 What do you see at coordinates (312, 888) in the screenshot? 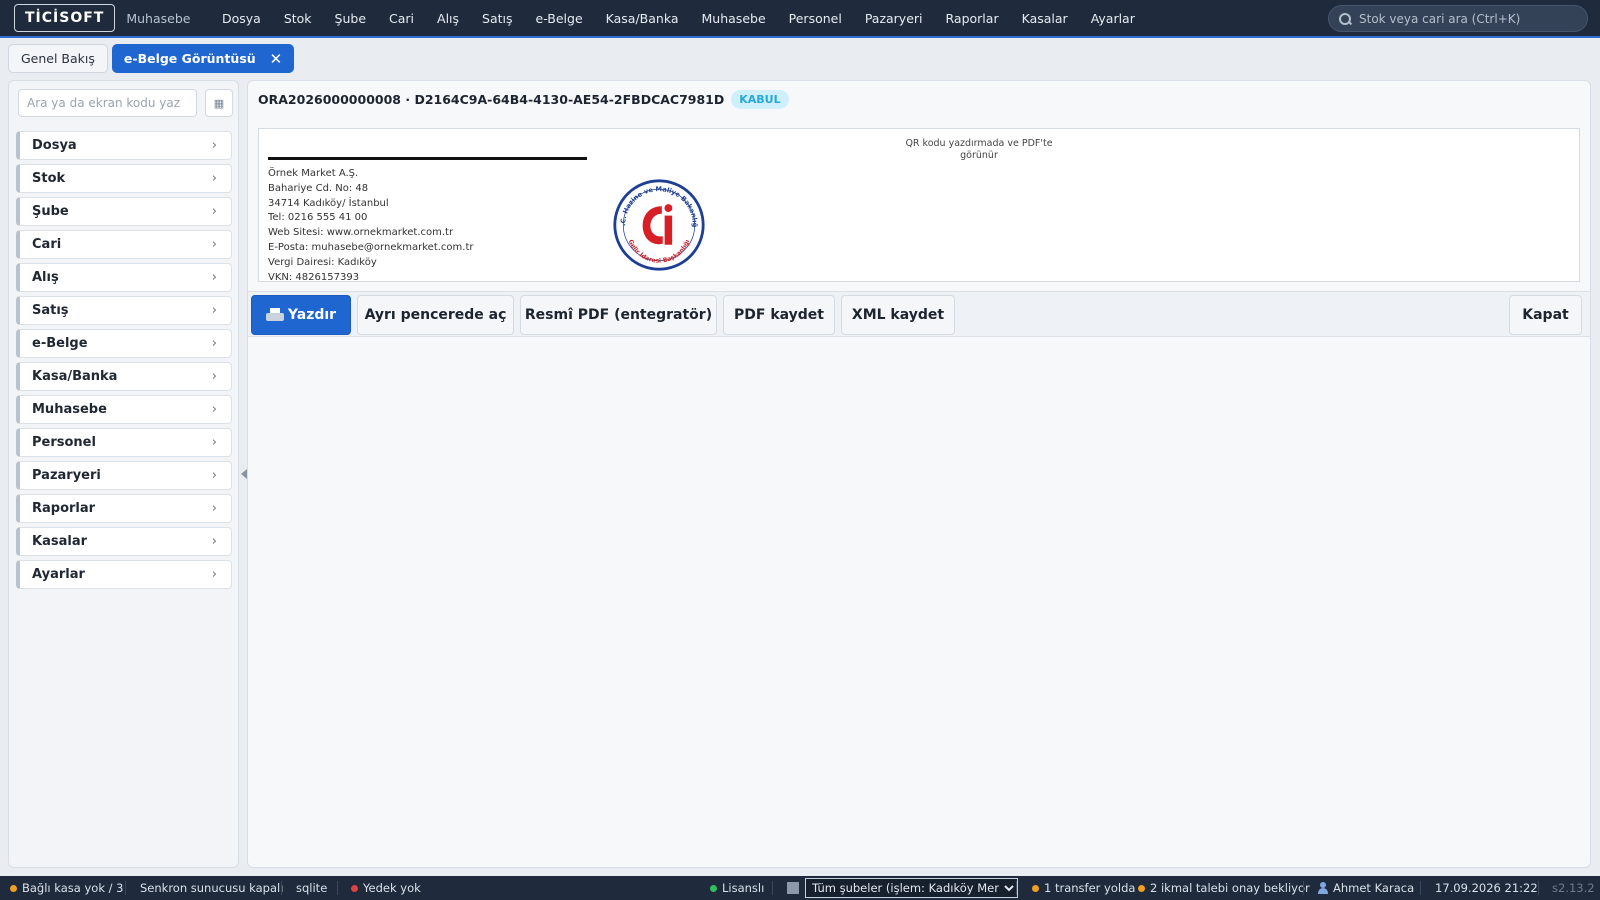
I see `db-status: sqlite` at bounding box center [312, 888].